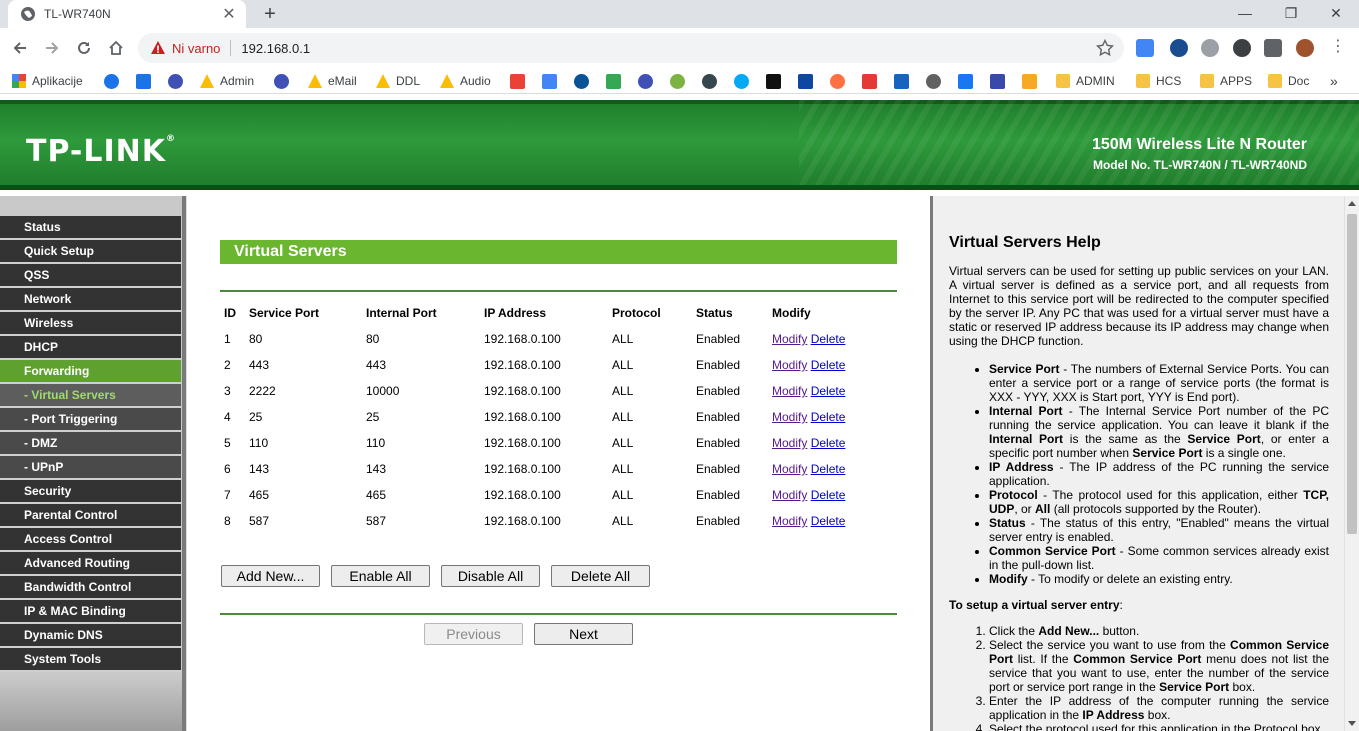 The width and height of the screenshot is (1359, 731). Describe the element at coordinates (398, 81) in the screenshot. I see `bookmark-ddl: DDL` at that location.